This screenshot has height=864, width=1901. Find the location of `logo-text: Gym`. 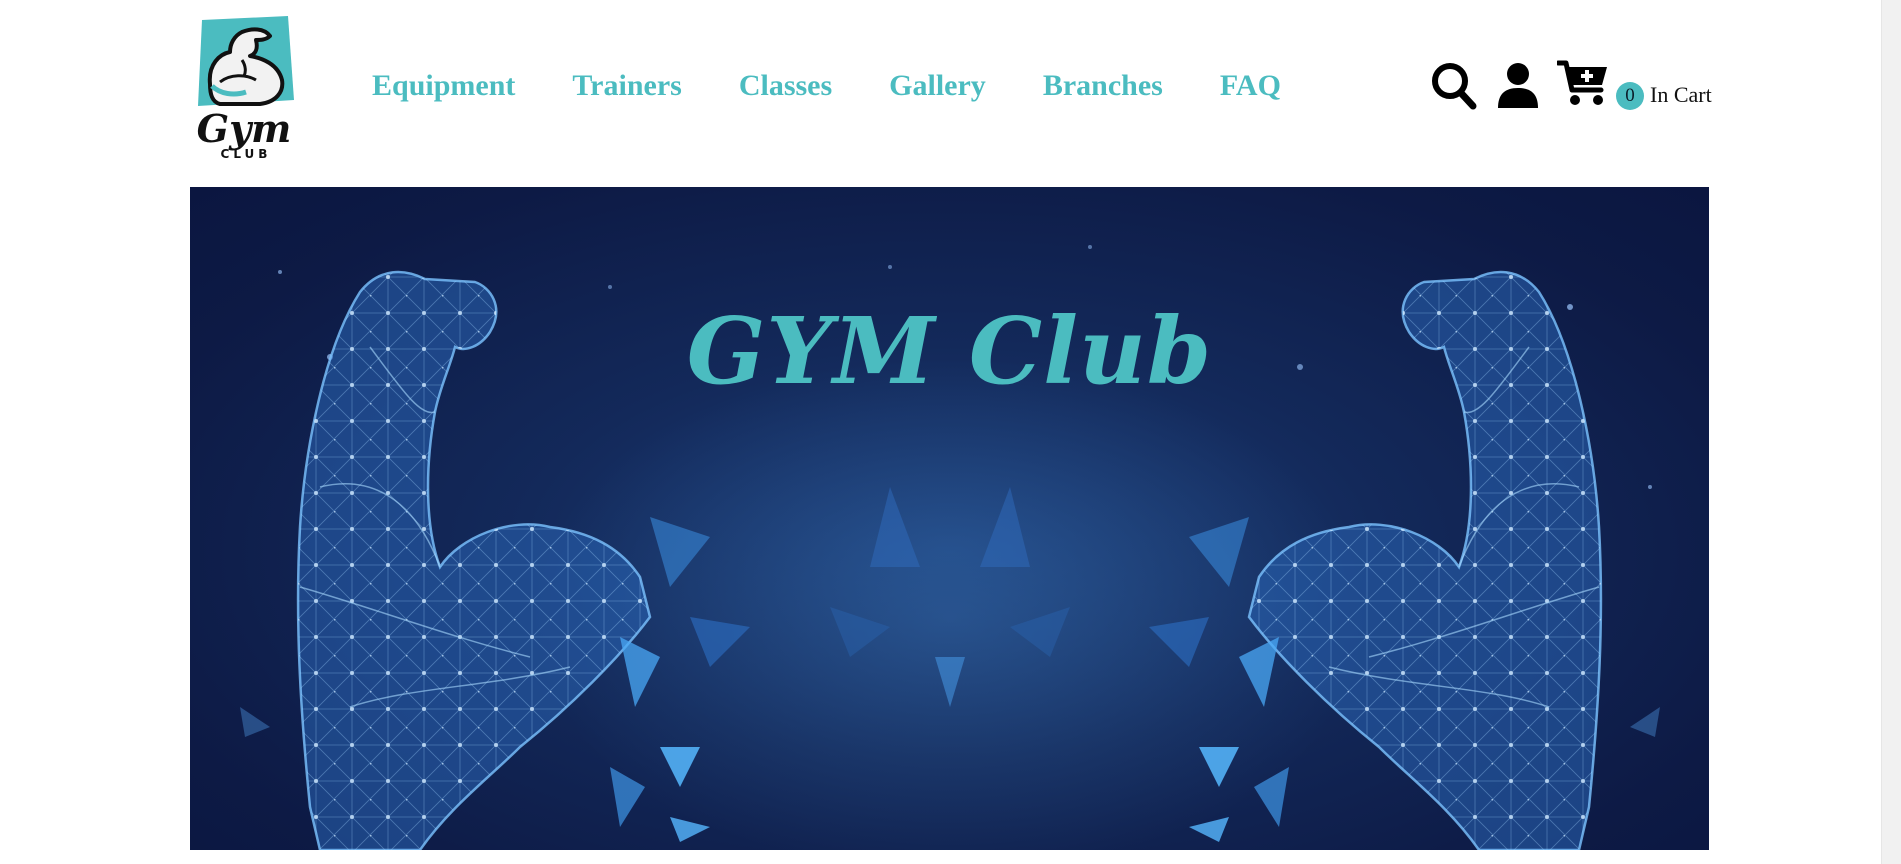

logo-text: Gym is located at coordinates (244, 128).